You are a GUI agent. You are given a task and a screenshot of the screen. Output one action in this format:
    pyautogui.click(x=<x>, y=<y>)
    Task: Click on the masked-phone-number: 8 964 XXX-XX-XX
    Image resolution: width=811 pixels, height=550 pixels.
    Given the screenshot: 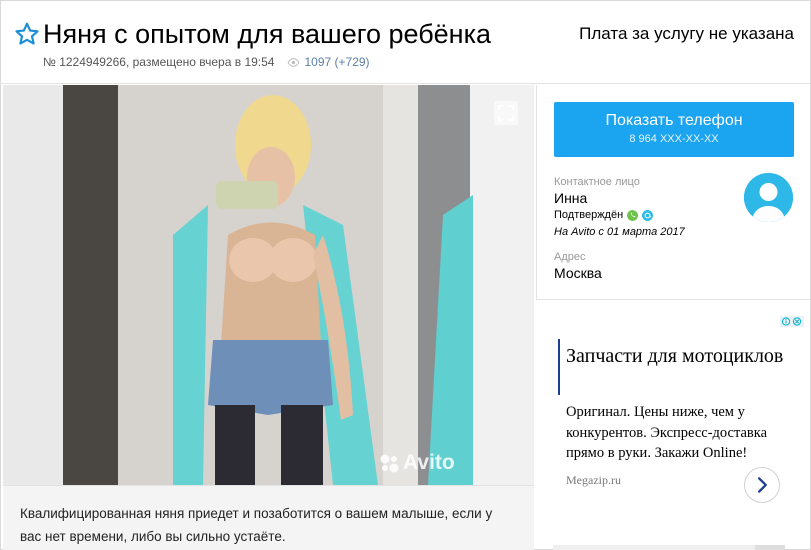 What is the action you would take?
    pyautogui.click(x=674, y=139)
    